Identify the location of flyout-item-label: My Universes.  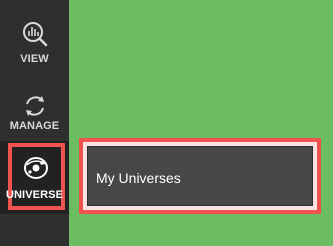
(138, 178).